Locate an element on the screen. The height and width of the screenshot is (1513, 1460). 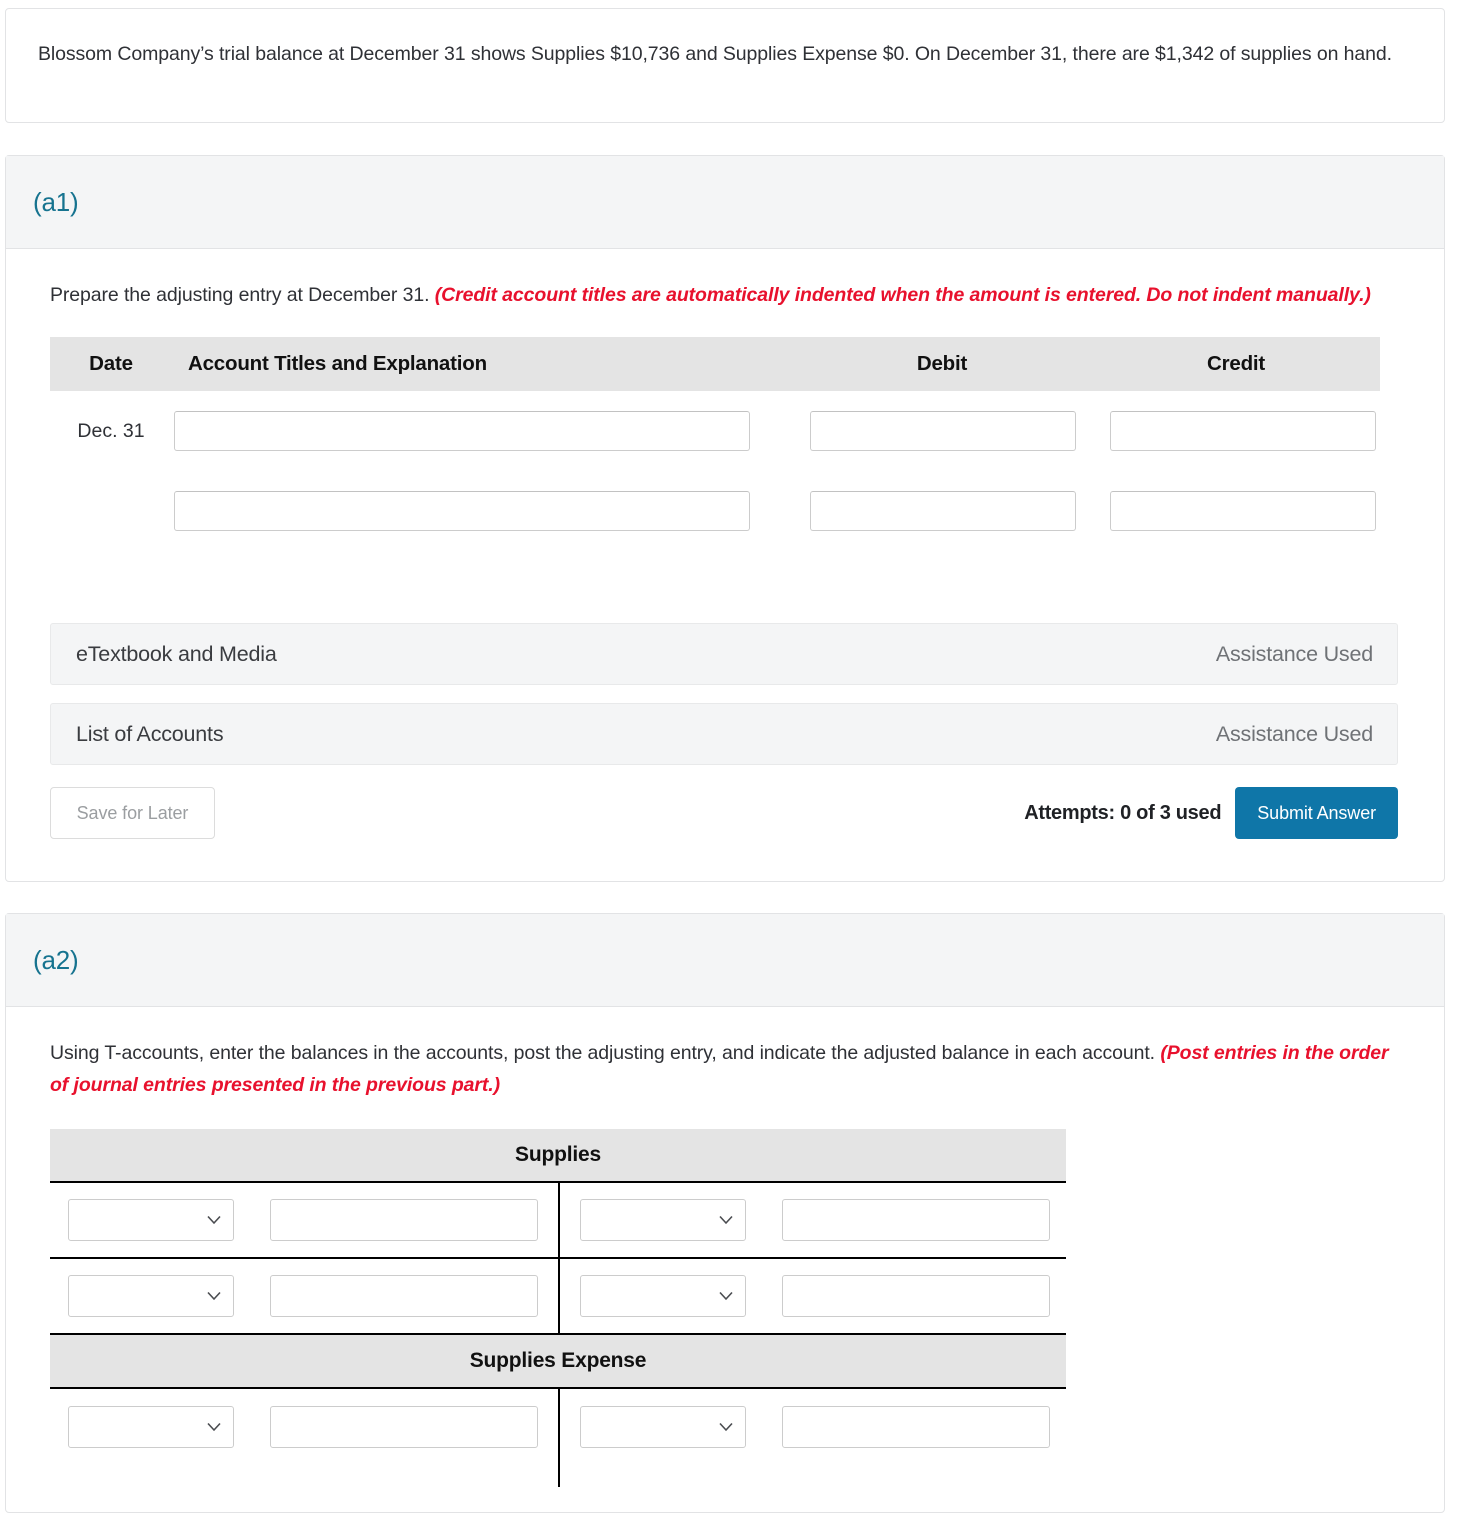
etextbook-assistance-status: Assistance Used is located at coordinates (1294, 653).